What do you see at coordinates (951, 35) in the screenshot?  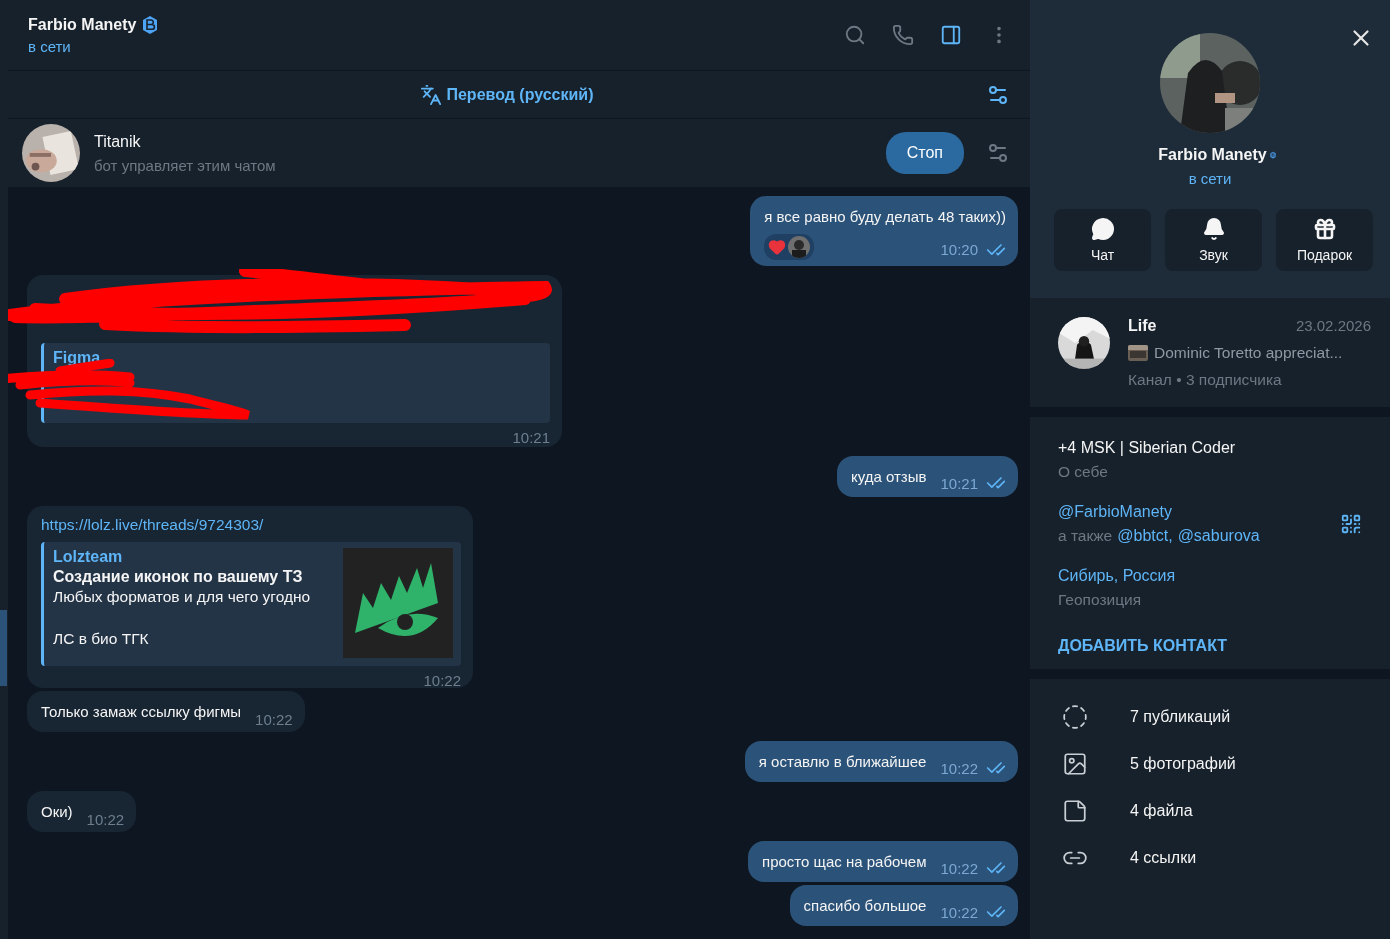 I see `side-panel-icon` at bounding box center [951, 35].